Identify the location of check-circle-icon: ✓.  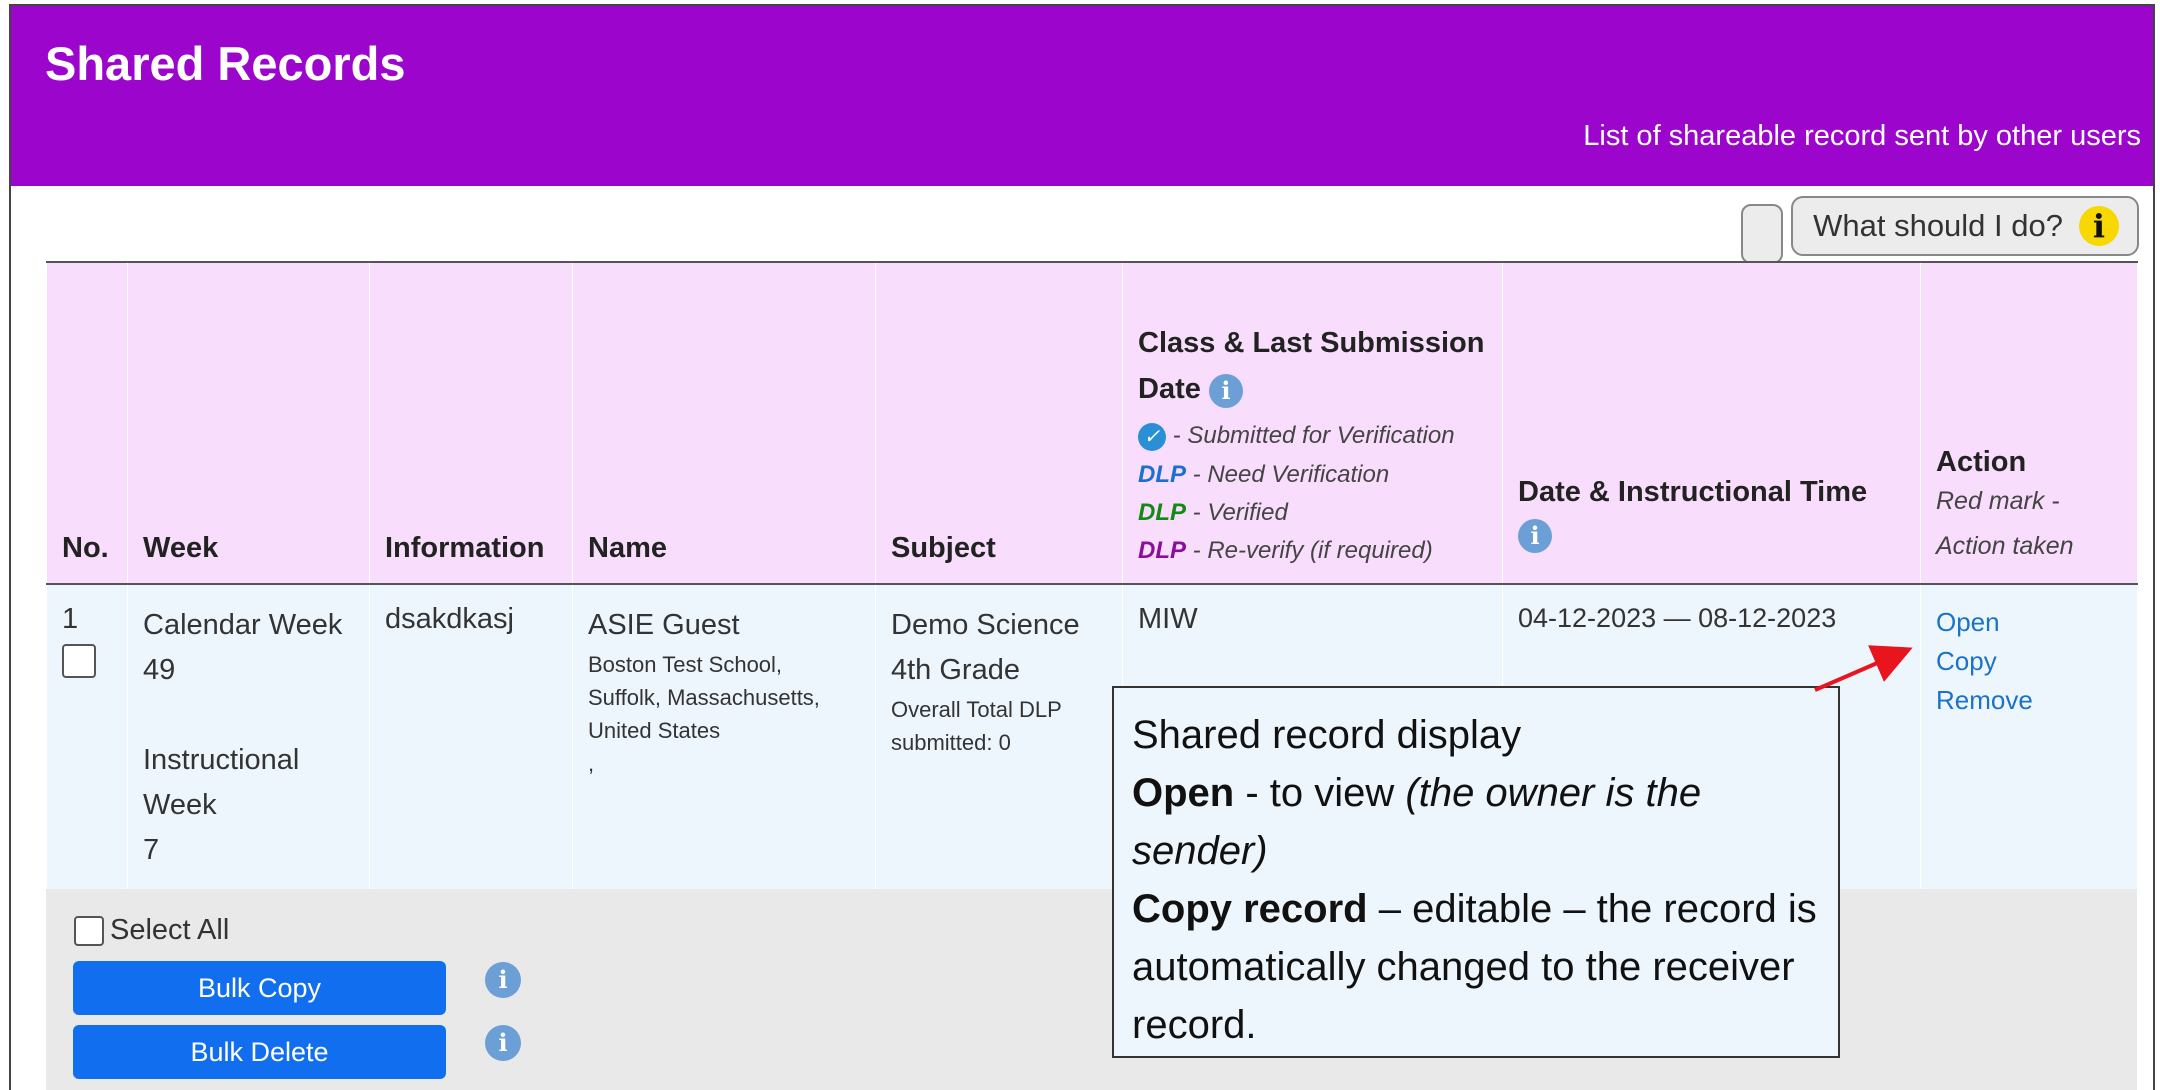
(1152, 437).